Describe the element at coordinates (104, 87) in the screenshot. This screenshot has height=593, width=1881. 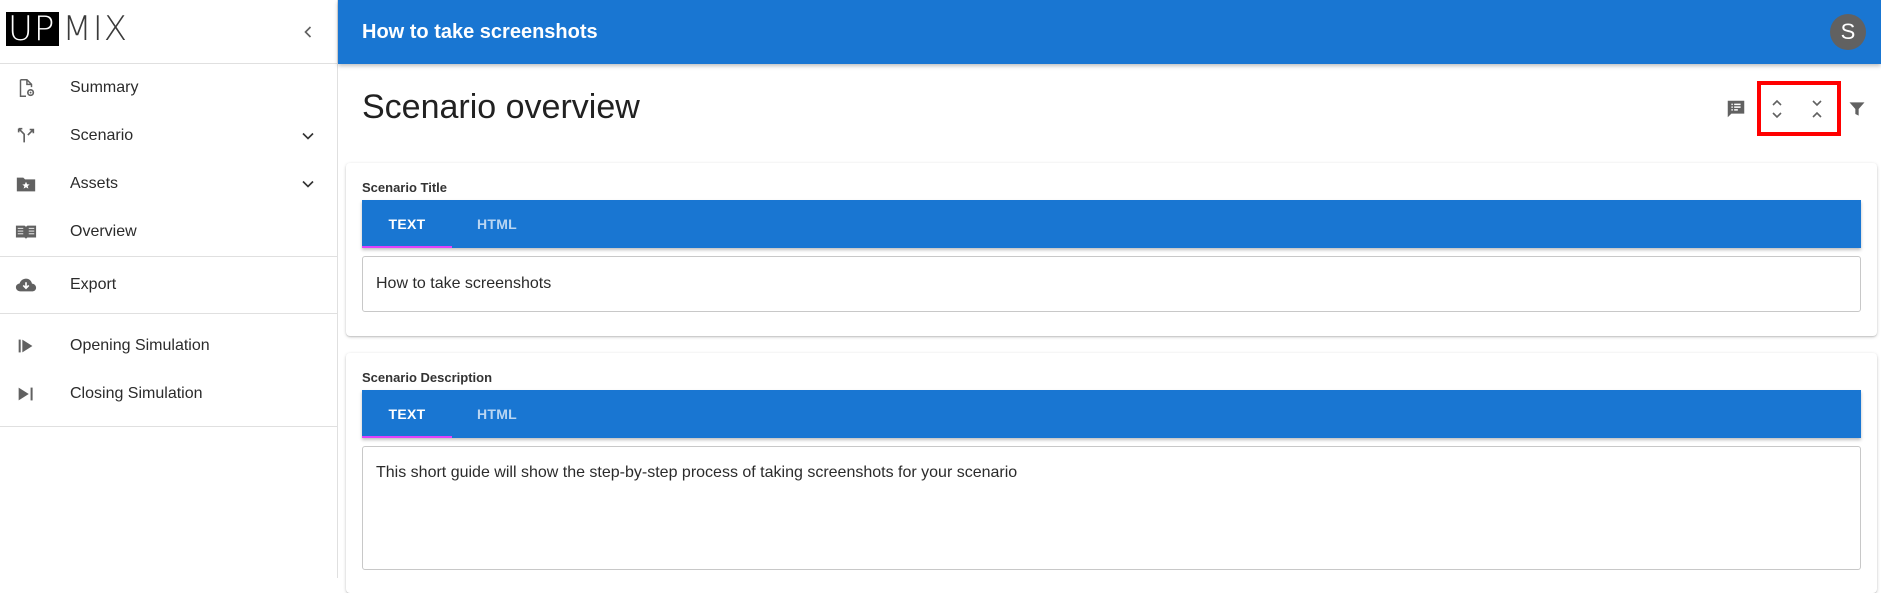
I see `sidebar-item-label: Summary` at that location.